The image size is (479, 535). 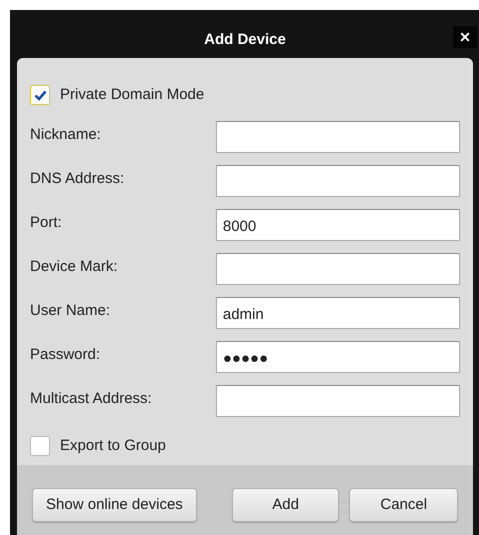 What do you see at coordinates (66, 134) in the screenshot?
I see `field-label: Nickname:` at bounding box center [66, 134].